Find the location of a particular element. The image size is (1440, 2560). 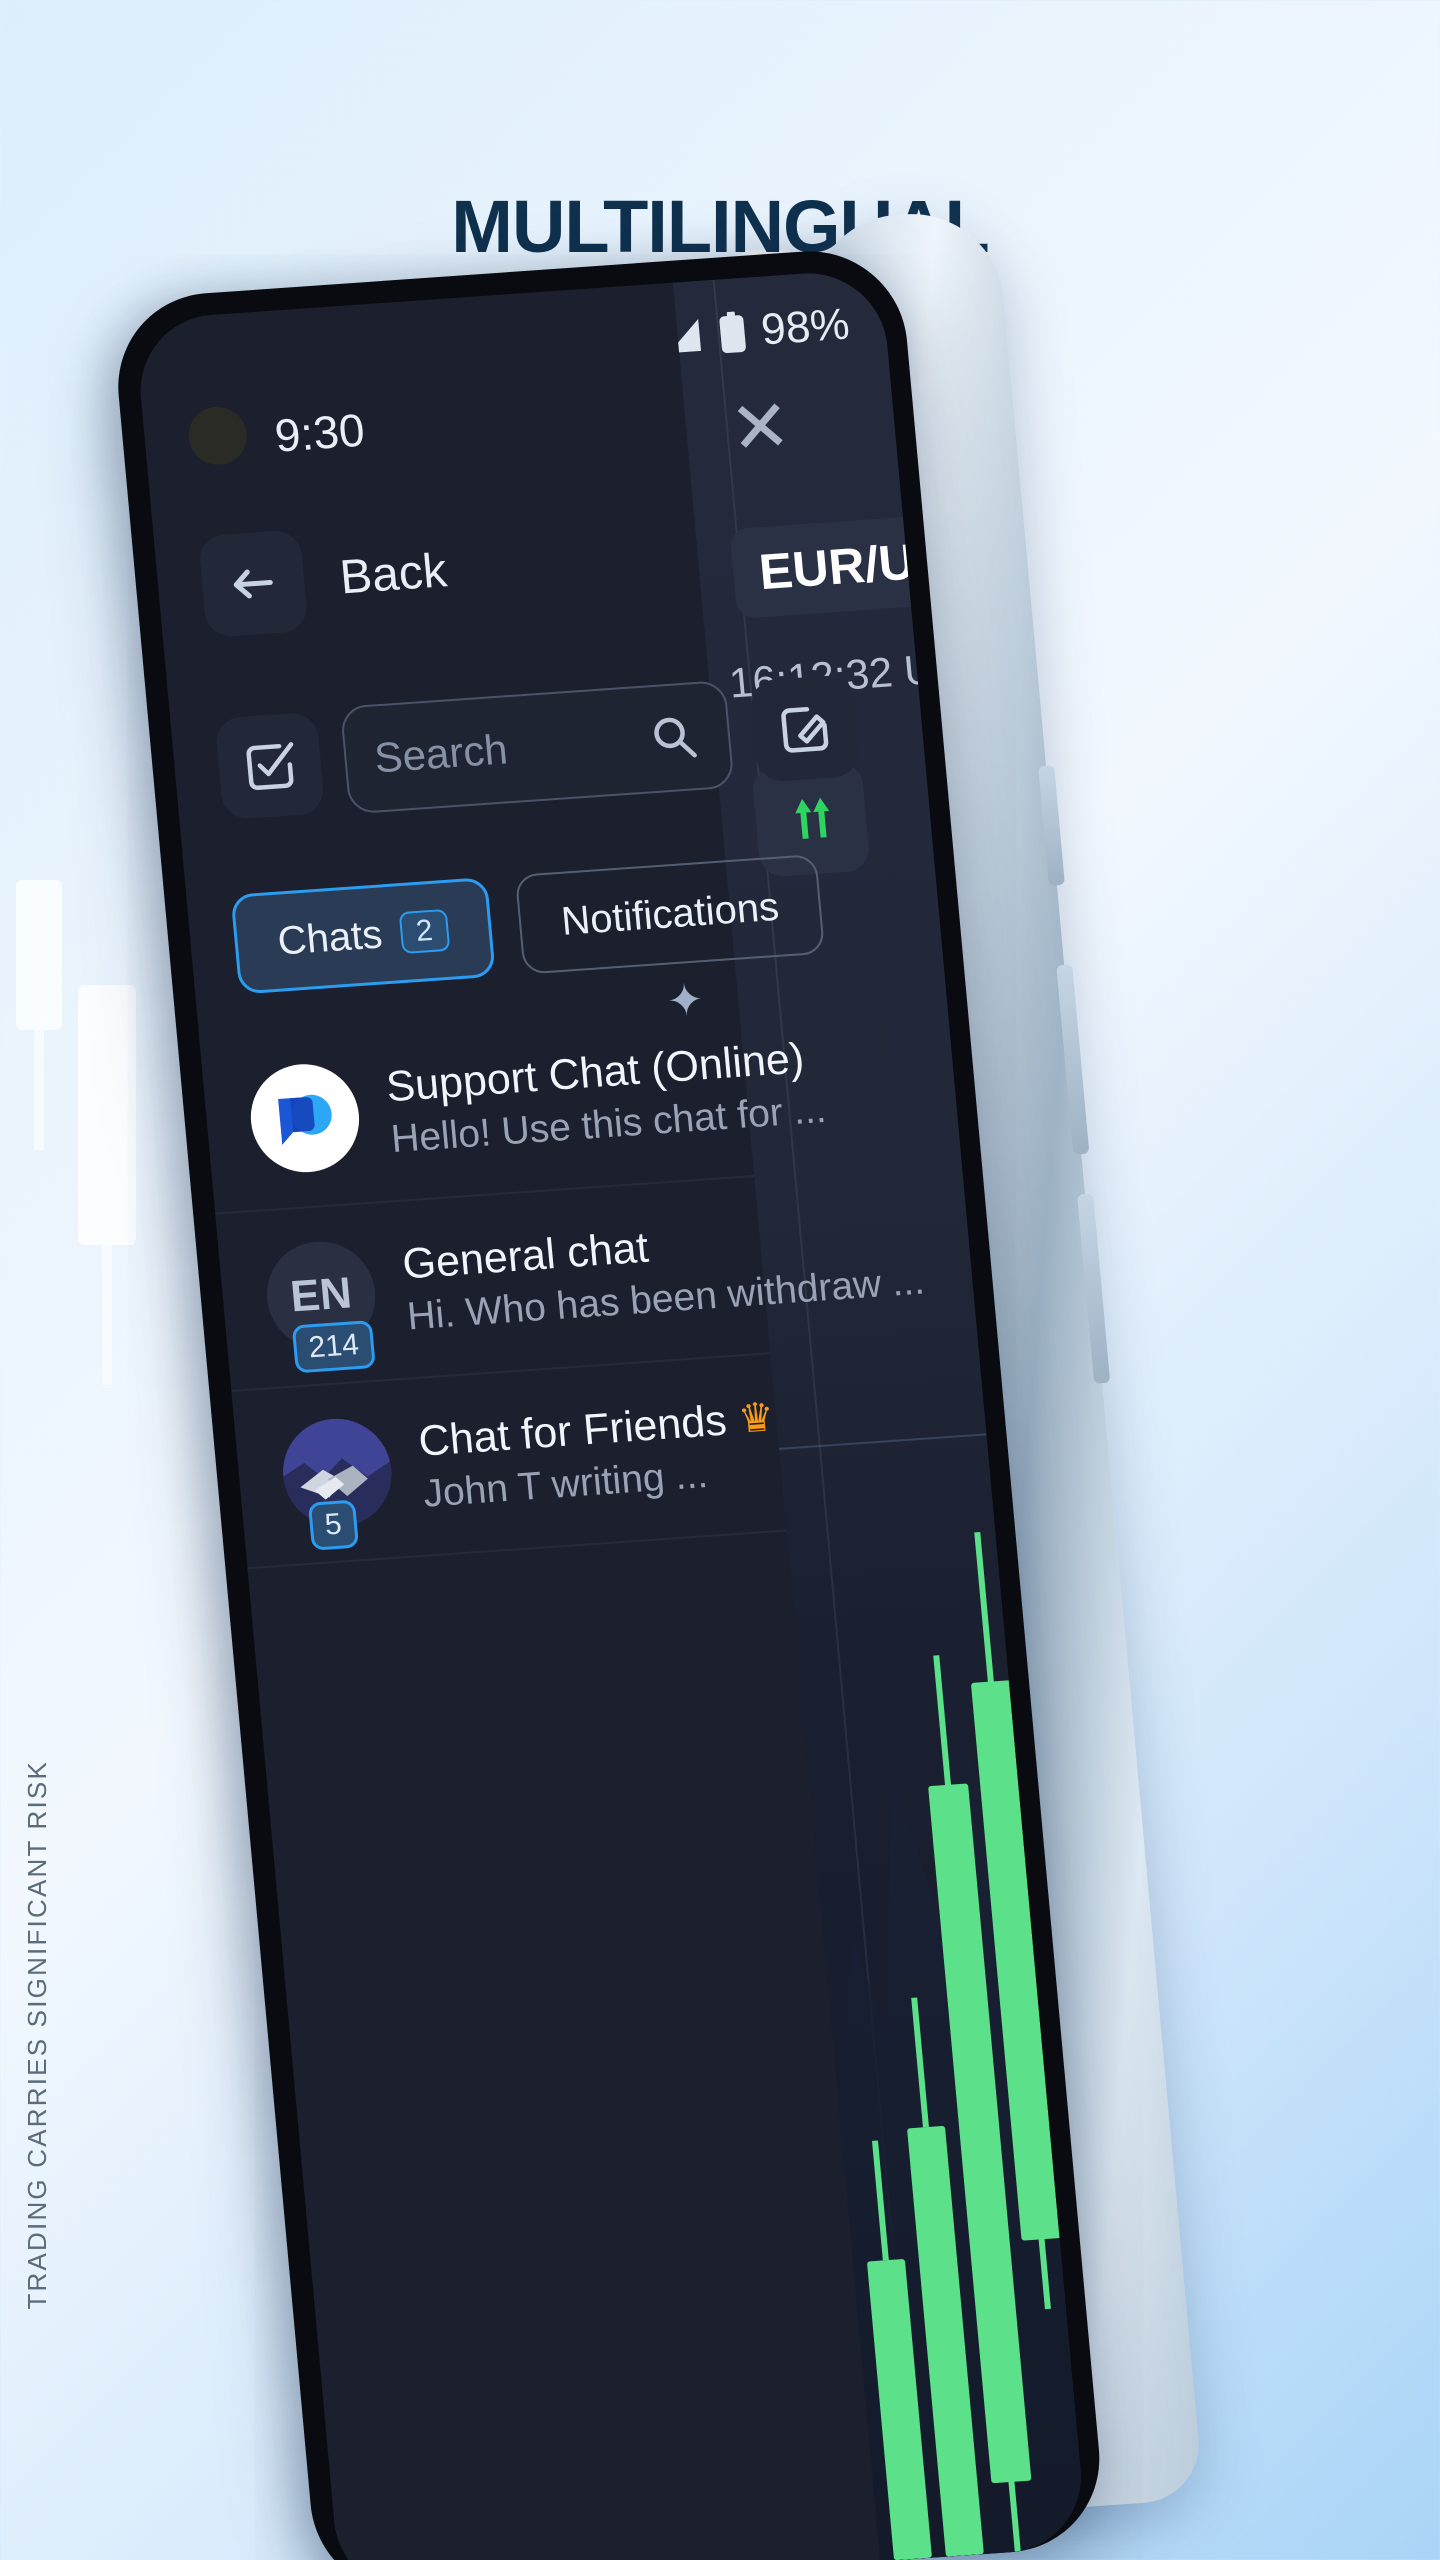

back-label: Back is located at coordinates (393, 573).